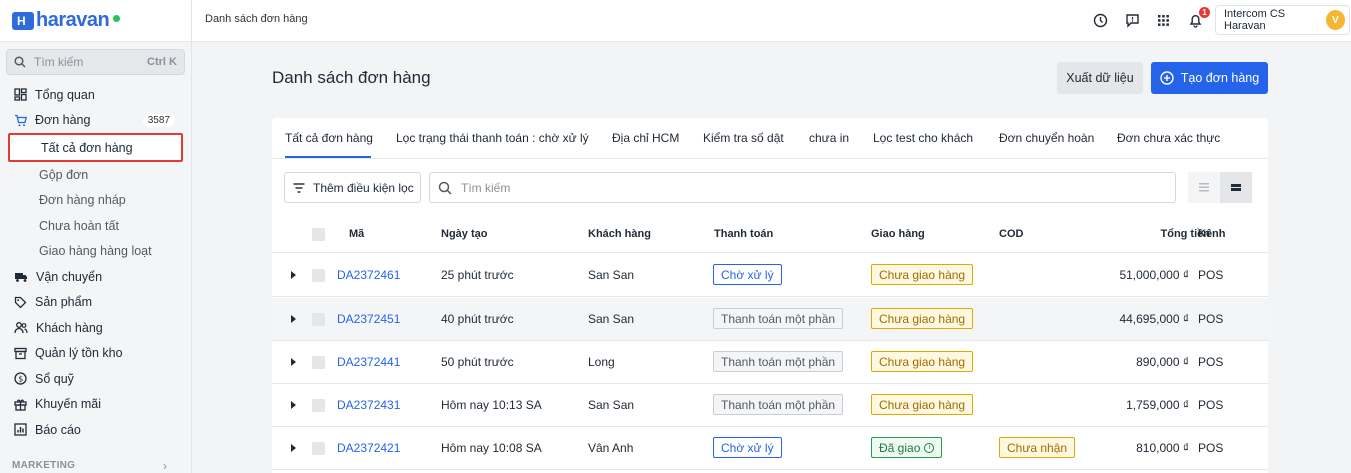 The height and width of the screenshot is (473, 1351). What do you see at coordinates (23, 20) in the screenshot?
I see `haravan-logo-icon` at bounding box center [23, 20].